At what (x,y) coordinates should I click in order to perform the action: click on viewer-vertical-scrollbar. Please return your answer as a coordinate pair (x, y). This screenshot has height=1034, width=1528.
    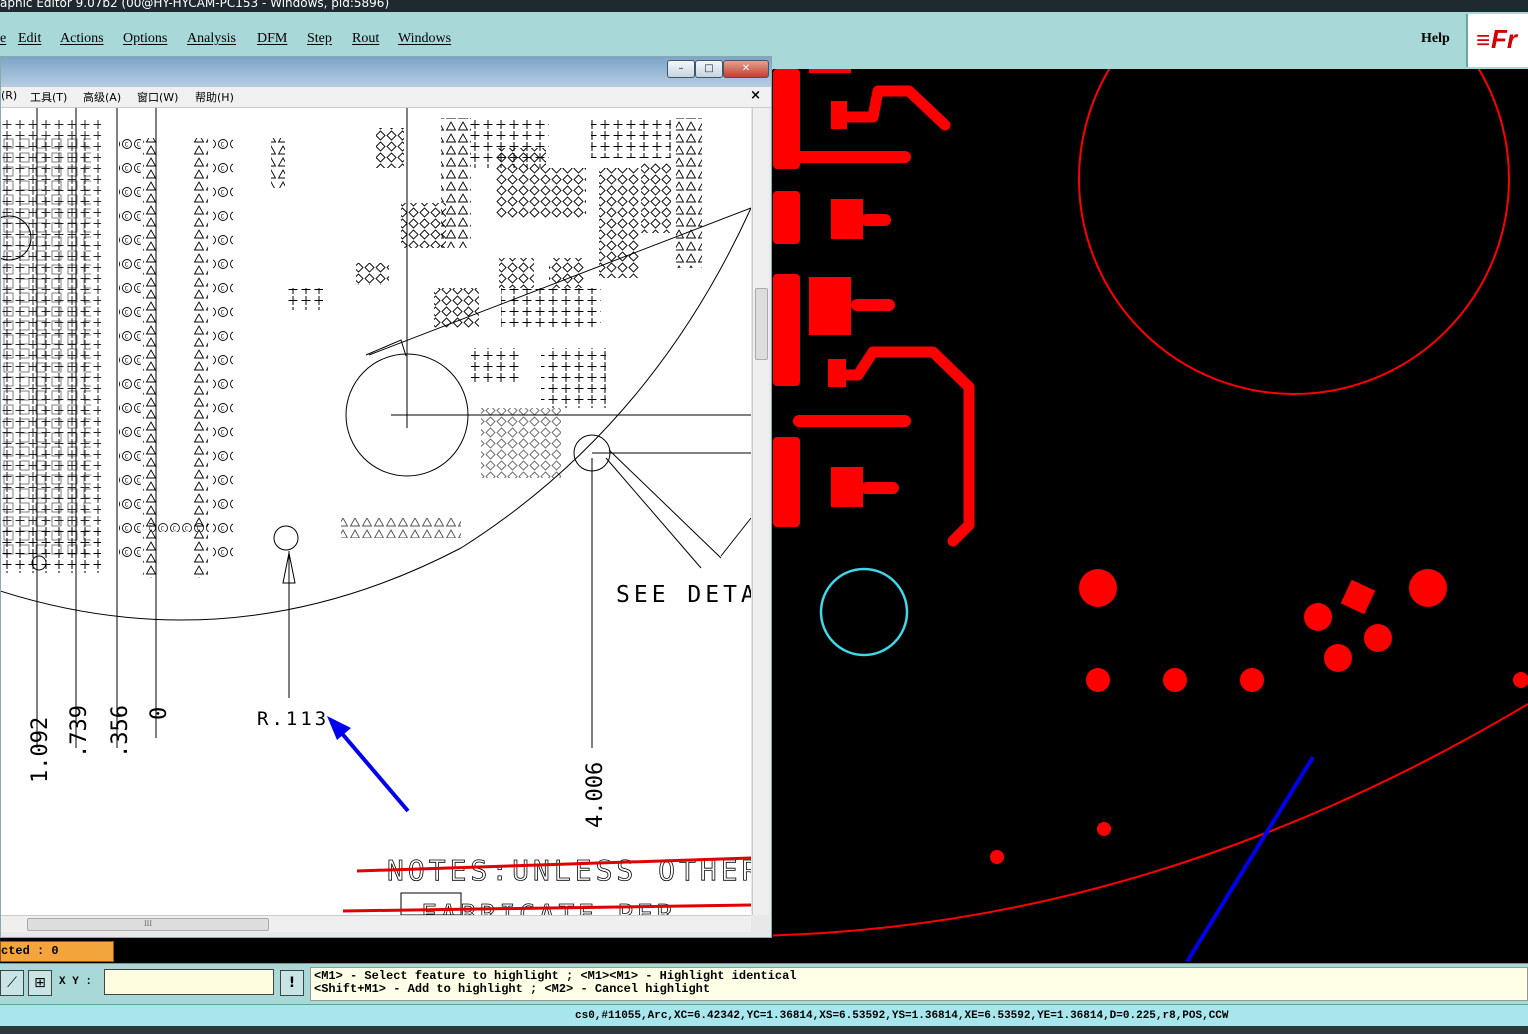
    Looking at the image, I should click on (760, 511).